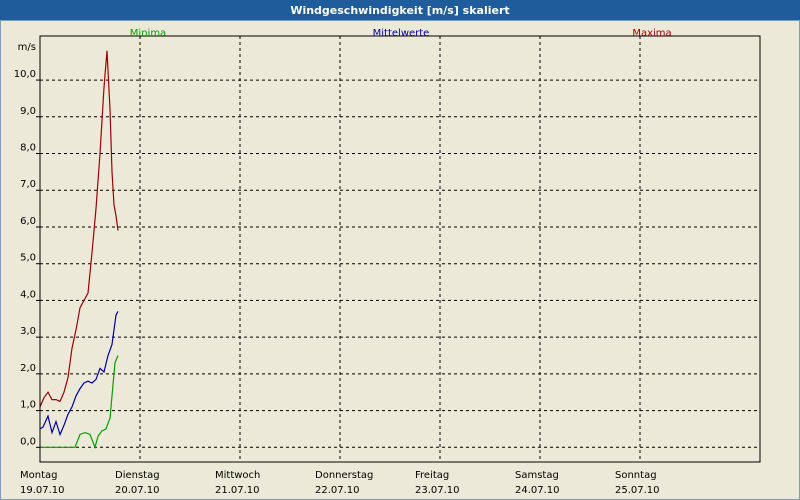  Describe the element at coordinates (28, 221) in the screenshot. I see `y-tick-label: 6,0` at that location.